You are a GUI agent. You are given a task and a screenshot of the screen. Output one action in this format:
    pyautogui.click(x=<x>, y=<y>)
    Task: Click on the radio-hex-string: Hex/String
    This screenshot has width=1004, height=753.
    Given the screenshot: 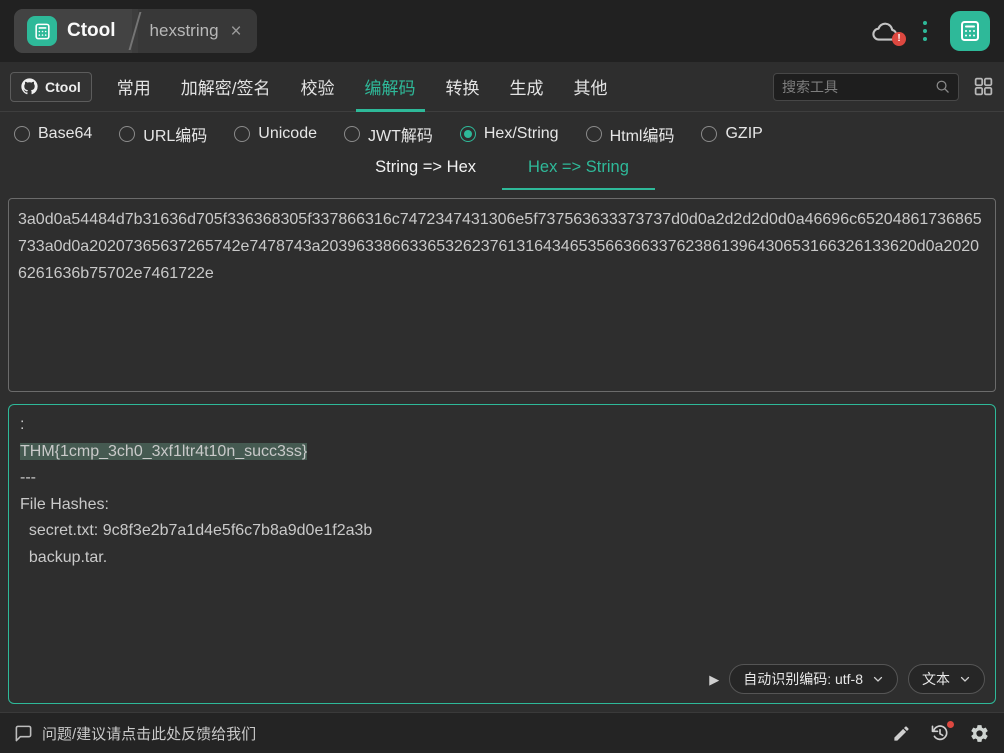 What is the action you would take?
    pyautogui.click(x=509, y=134)
    